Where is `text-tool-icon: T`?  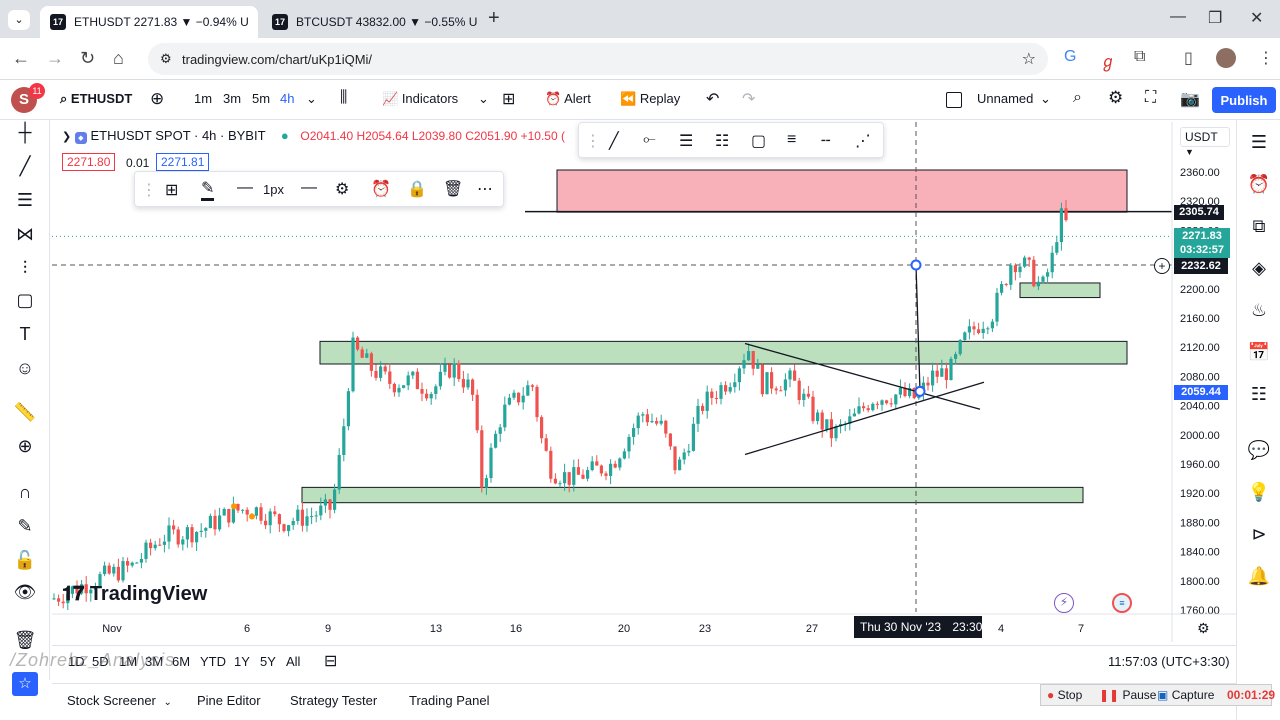 text-tool-icon: T is located at coordinates (25, 334).